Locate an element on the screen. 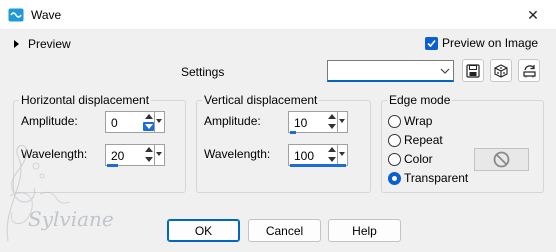 This screenshot has width=556, height=252. wave-app-icon is located at coordinates (16, 15).